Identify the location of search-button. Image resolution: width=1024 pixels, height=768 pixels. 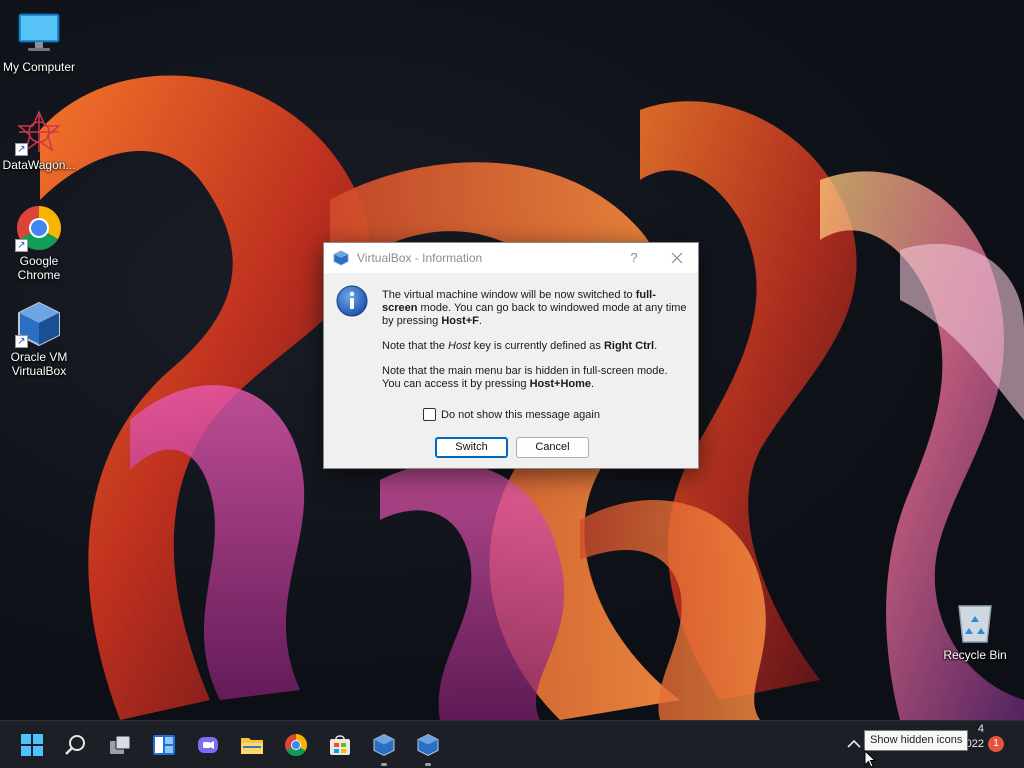
(76, 745).